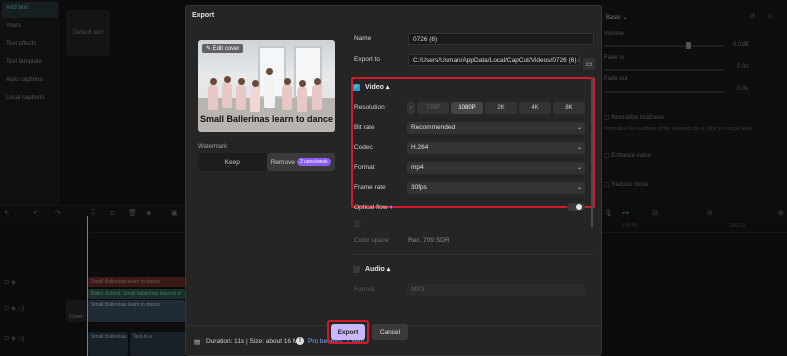 The height and width of the screenshot is (356, 787). I want to click on audio-checkbox, so click(356, 269).